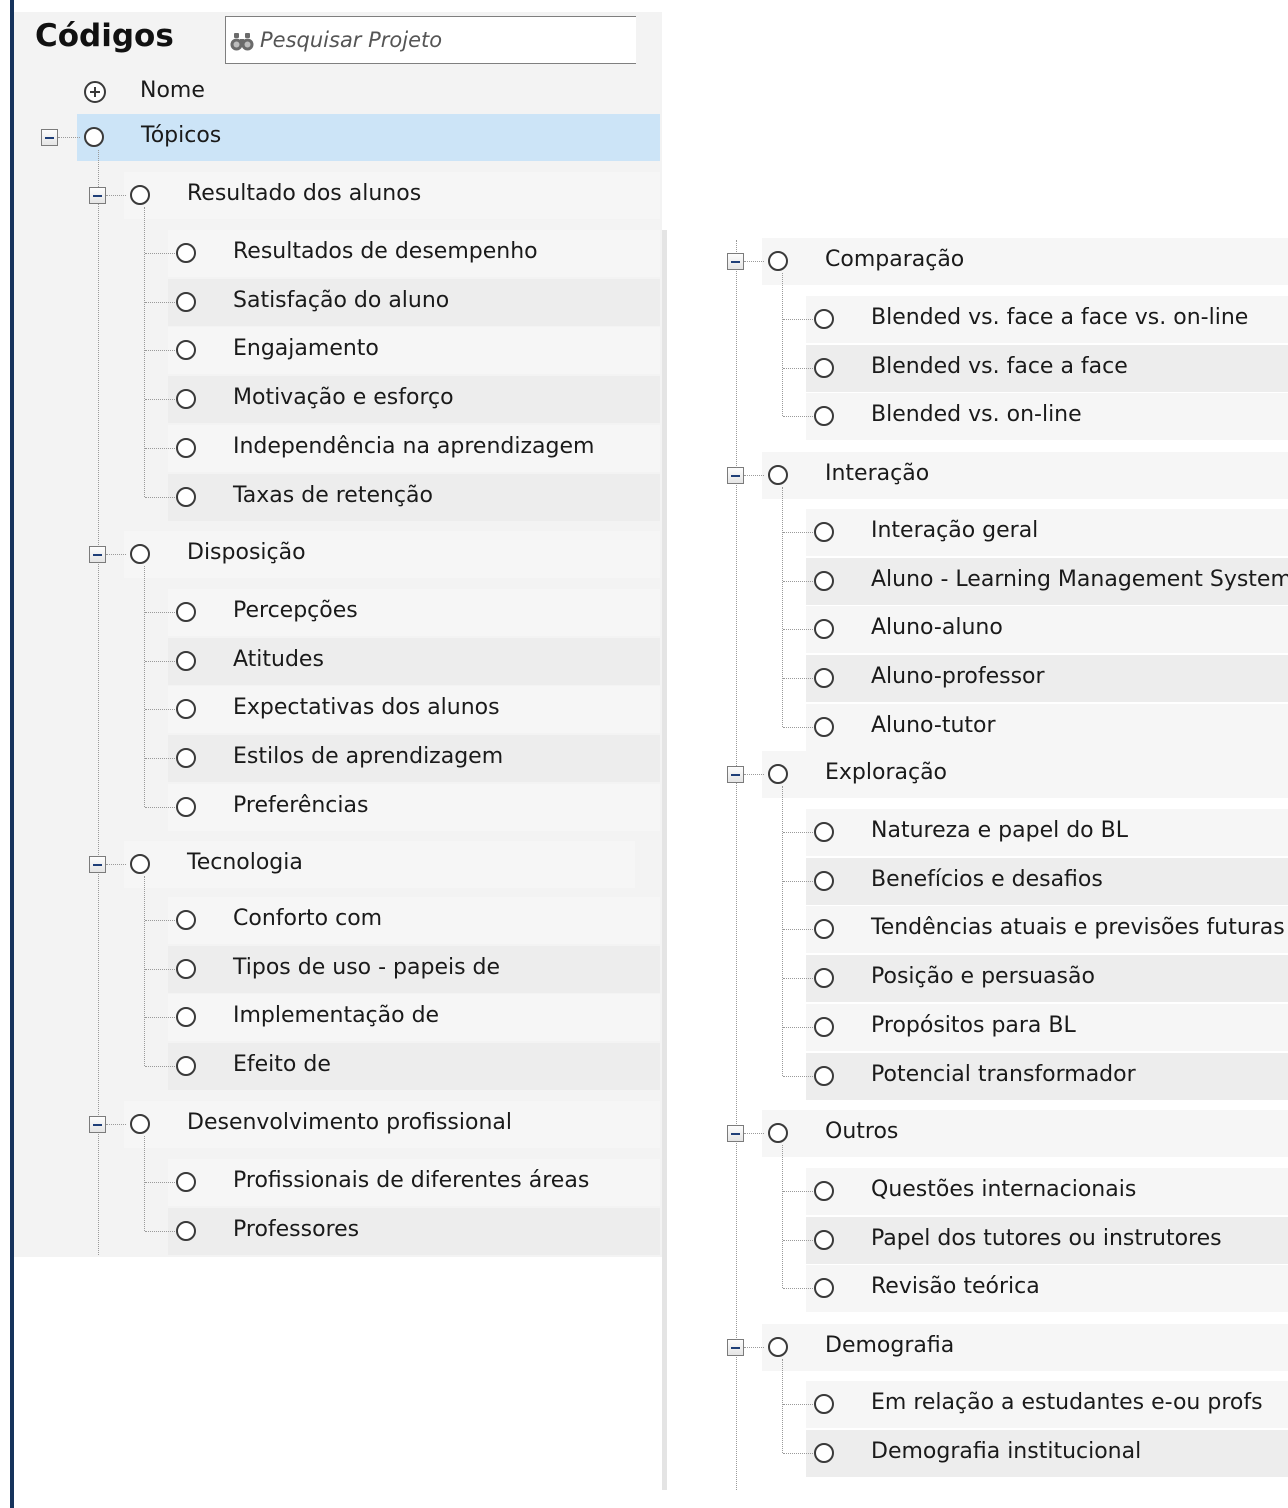 The height and width of the screenshot is (1508, 1288). I want to click on child-node-label: Expectativas dos alunos, so click(366, 707).